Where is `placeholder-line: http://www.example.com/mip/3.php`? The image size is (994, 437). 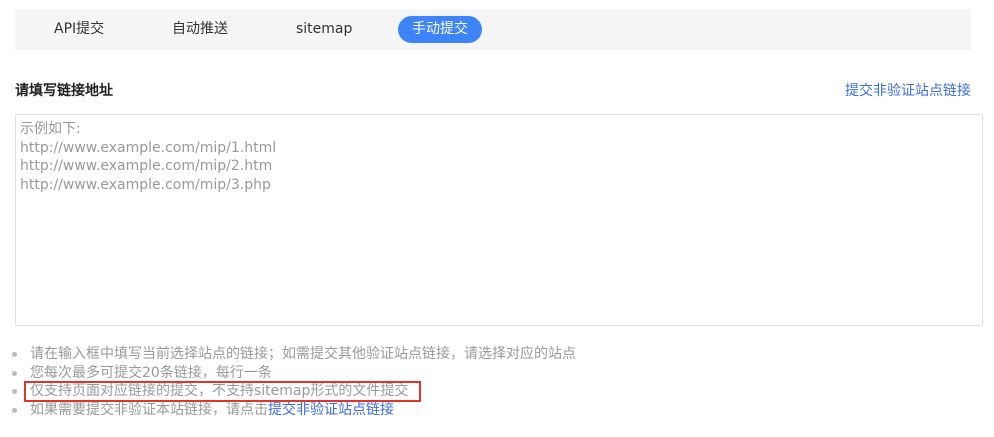 placeholder-line: http://www.example.com/mip/3.php is located at coordinates (145, 184).